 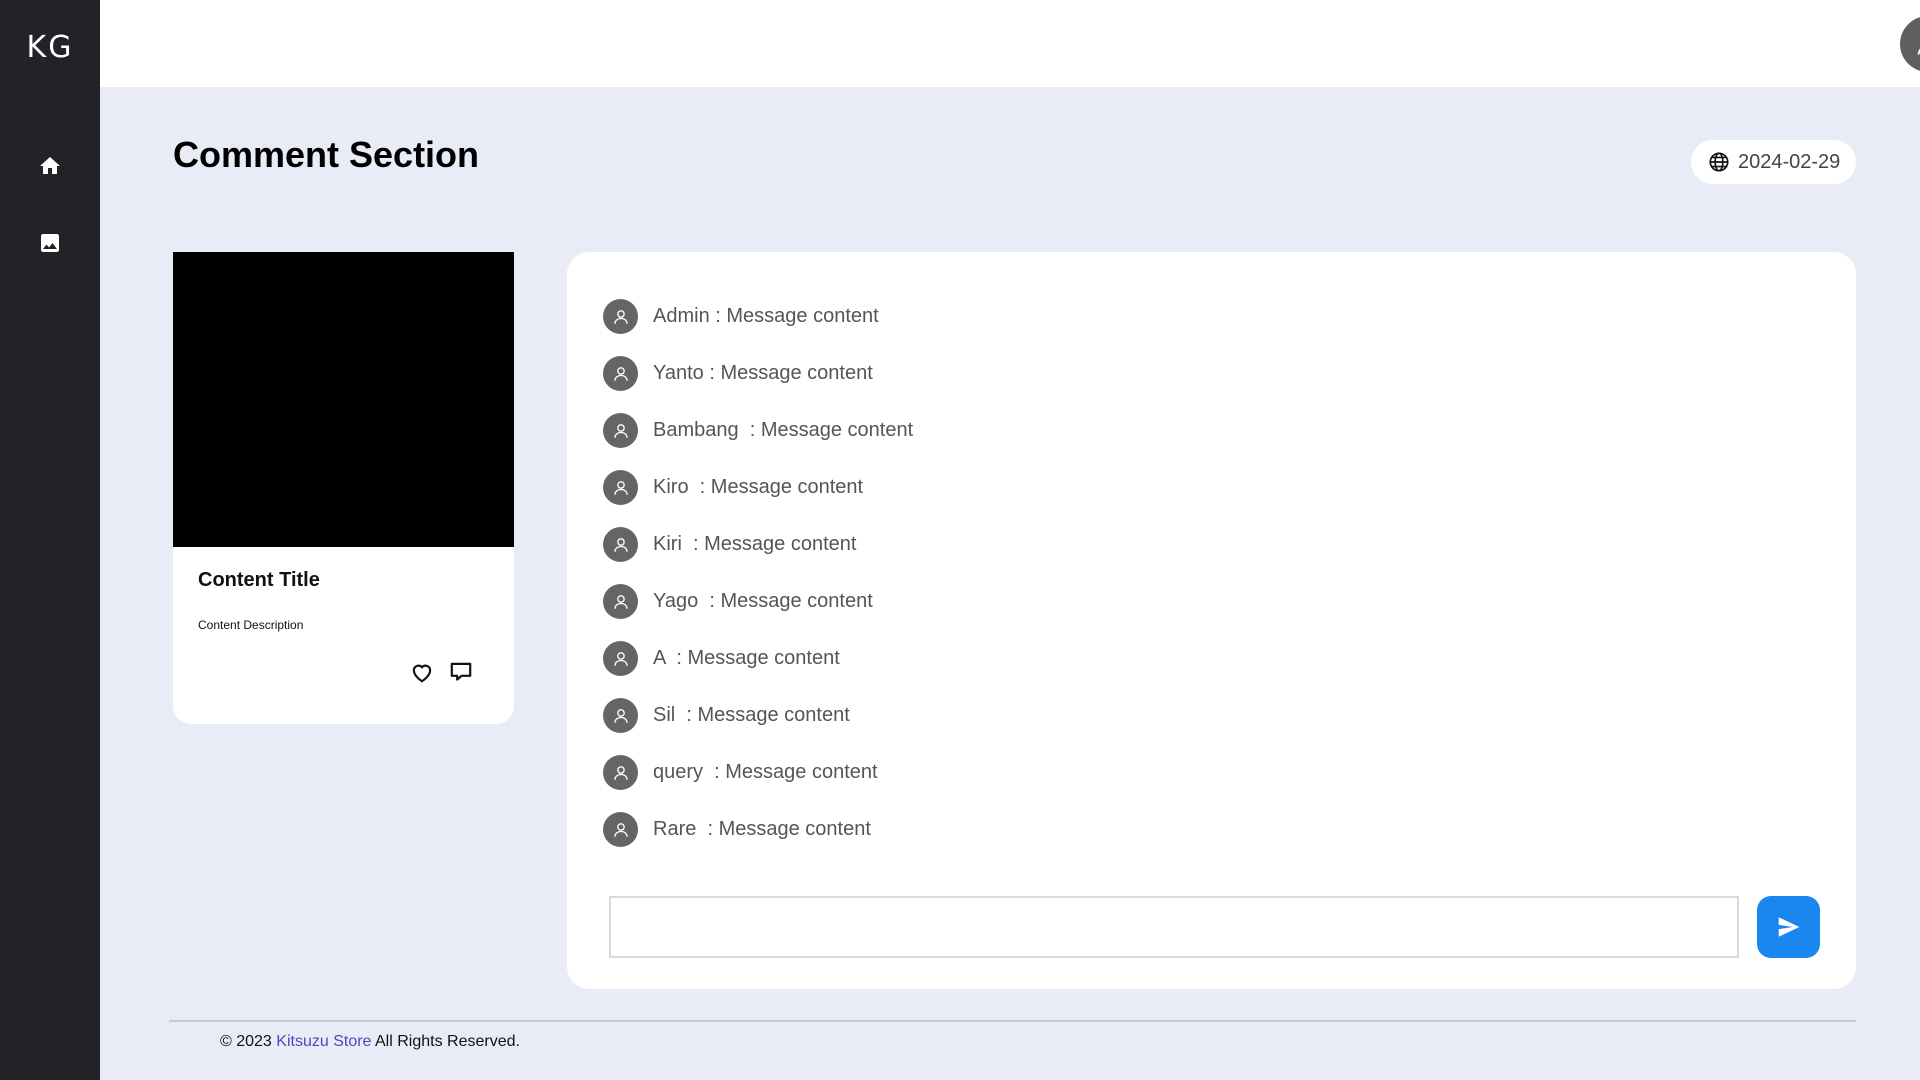 I want to click on page-title: Comment Section, so click(x=326, y=154).